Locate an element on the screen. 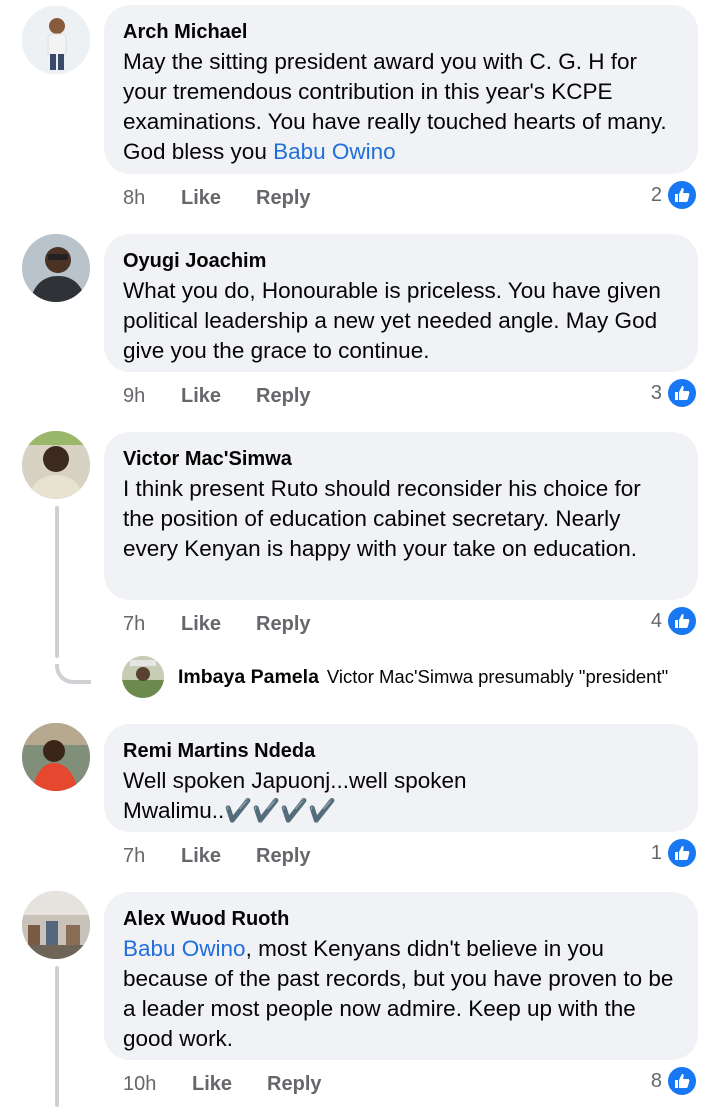  like-count: 4 is located at coordinates (656, 620).